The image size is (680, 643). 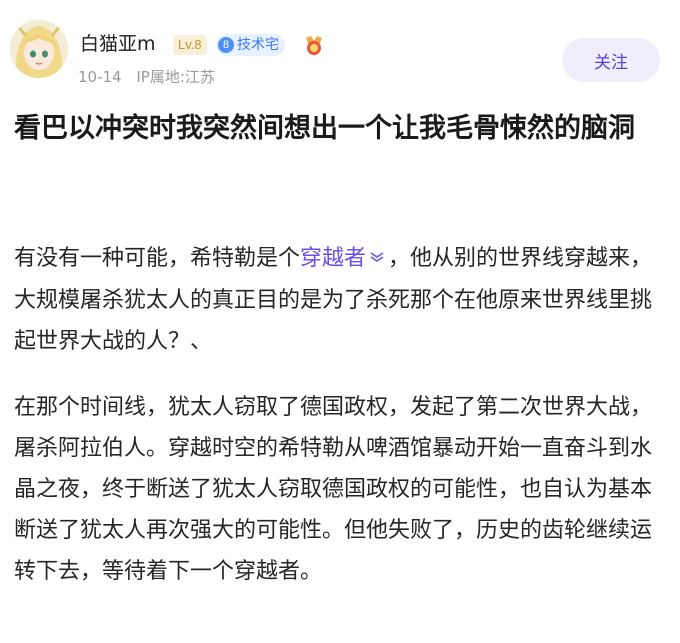 What do you see at coordinates (190, 45) in the screenshot?
I see `level-badge: Lv.8` at bounding box center [190, 45].